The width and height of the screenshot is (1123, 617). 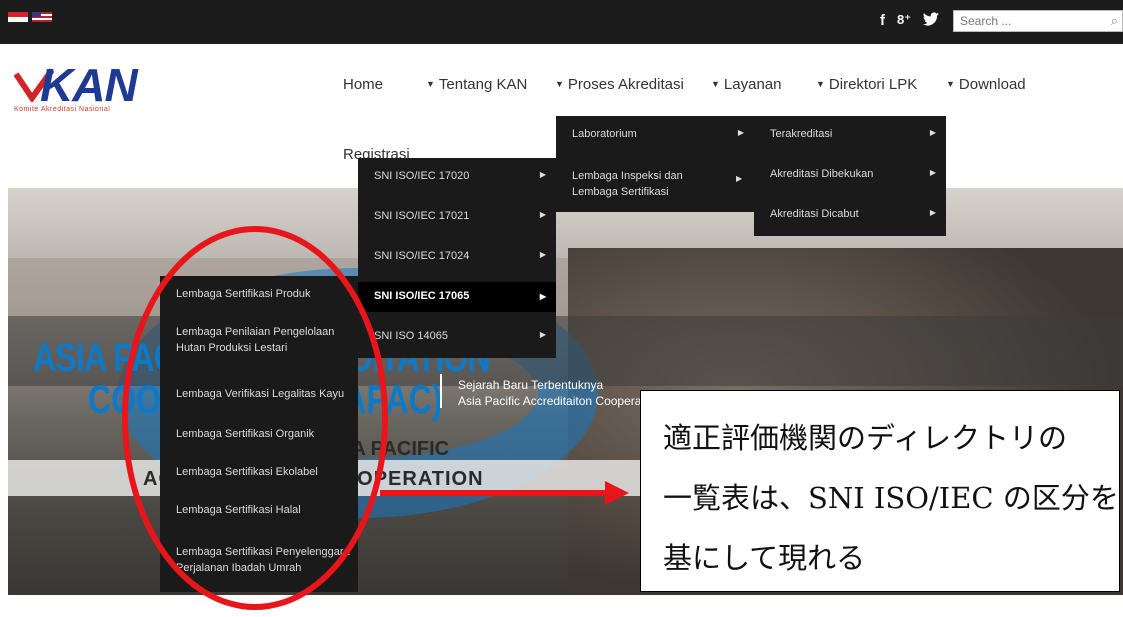 What do you see at coordinates (18, 17) in the screenshot?
I see `flag-indonesia-icon` at bounding box center [18, 17].